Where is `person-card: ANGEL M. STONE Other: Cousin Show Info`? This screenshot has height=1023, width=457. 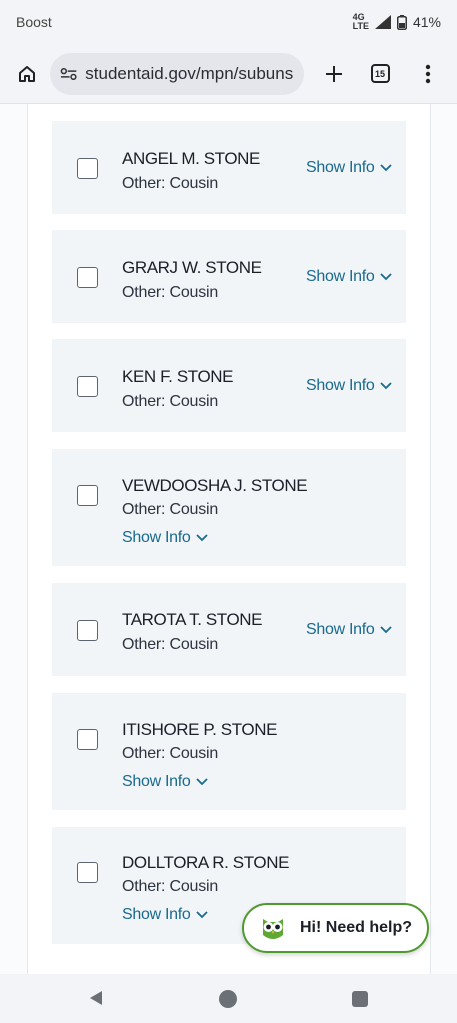
person-card: ANGEL M. STONE Other: Cousin Show Info is located at coordinates (229, 167).